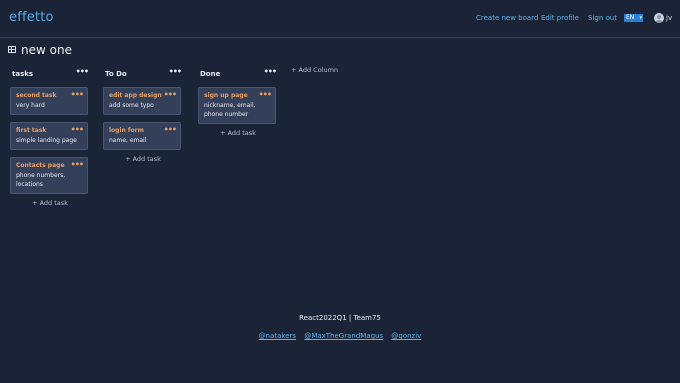 Image resolution: width=680 pixels, height=383 pixels. What do you see at coordinates (22, 74) in the screenshot?
I see `column-title: tasks` at bounding box center [22, 74].